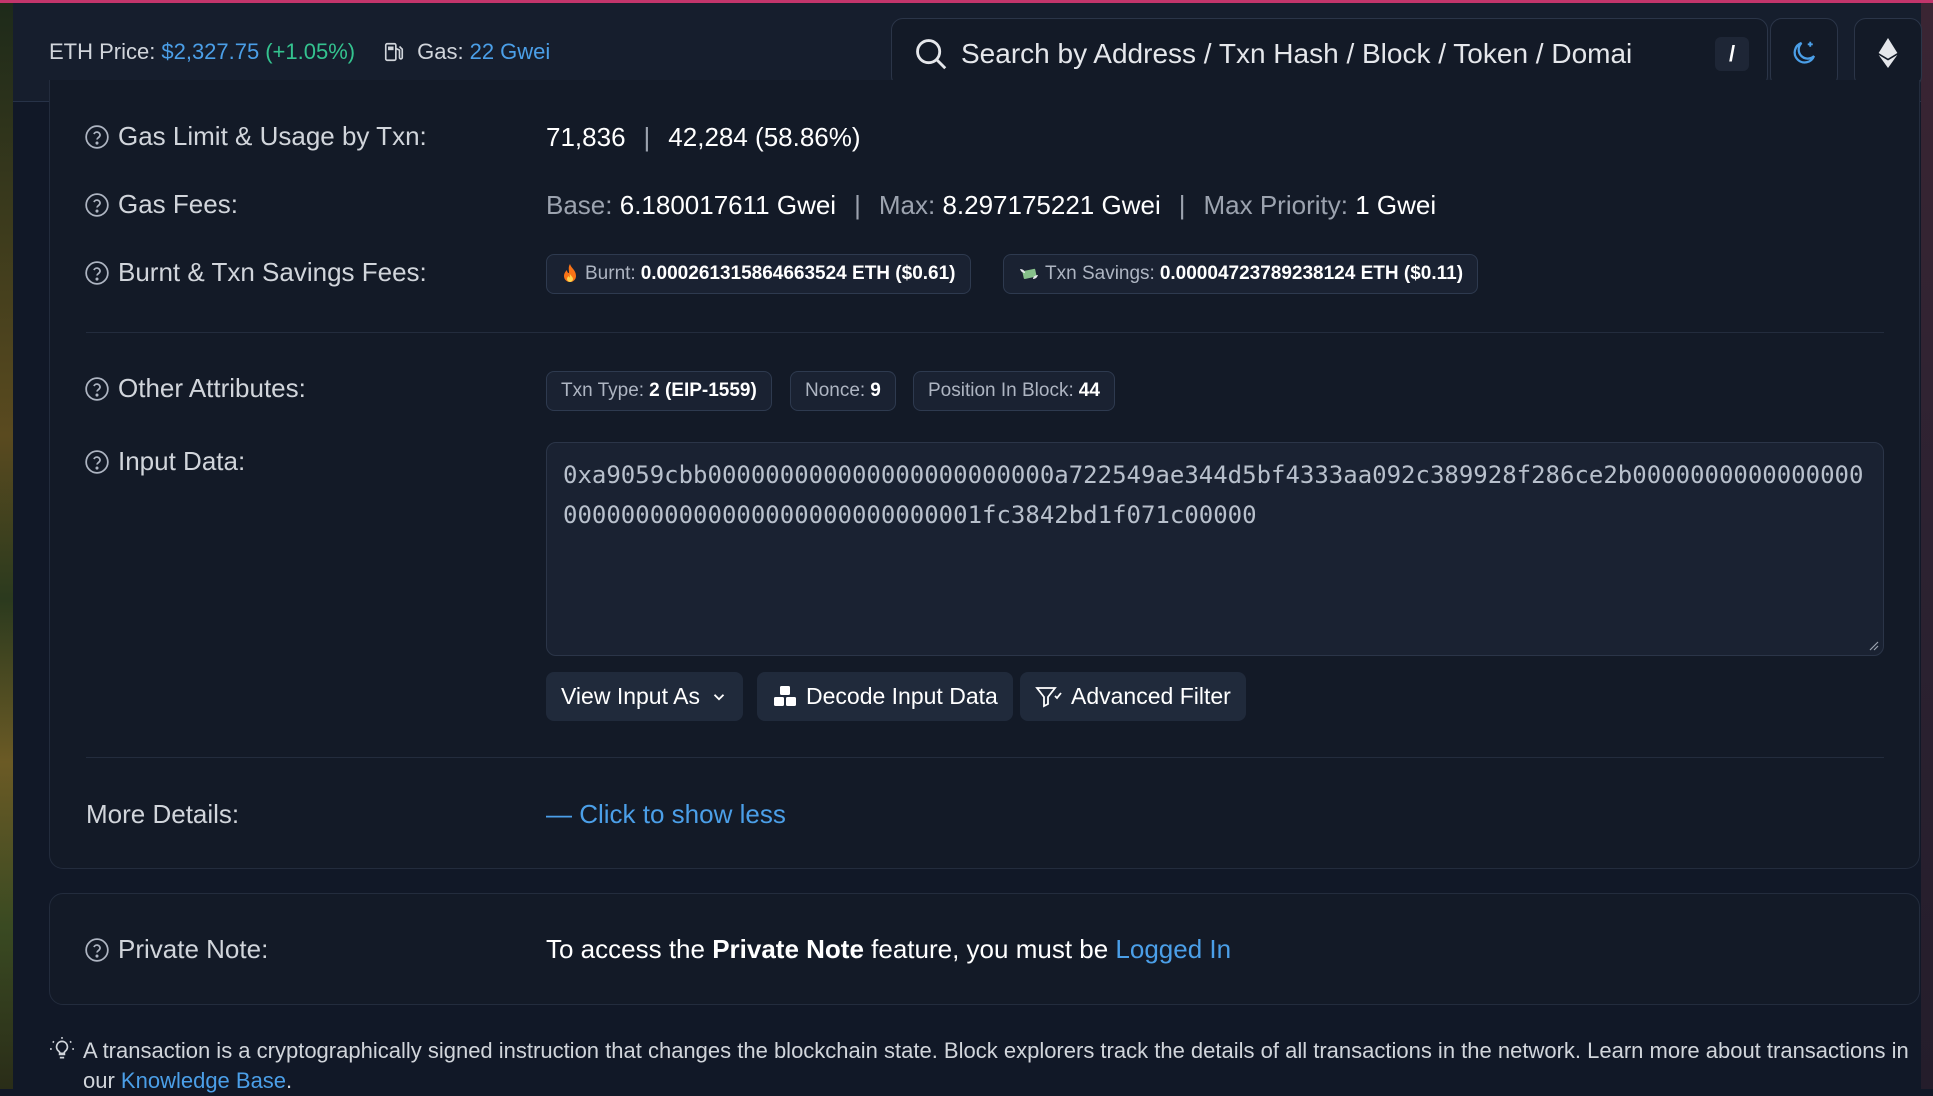 The width and height of the screenshot is (1933, 1096). Describe the element at coordinates (603, 390) in the screenshot. I see `txn-type-label: Txn Type:` at that location.